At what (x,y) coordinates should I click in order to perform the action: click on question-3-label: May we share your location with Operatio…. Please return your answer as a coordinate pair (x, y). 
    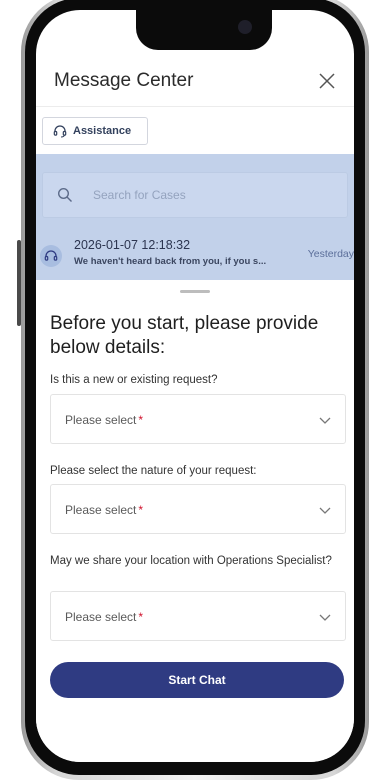
    Looking at the image, I should click on (191, 561).